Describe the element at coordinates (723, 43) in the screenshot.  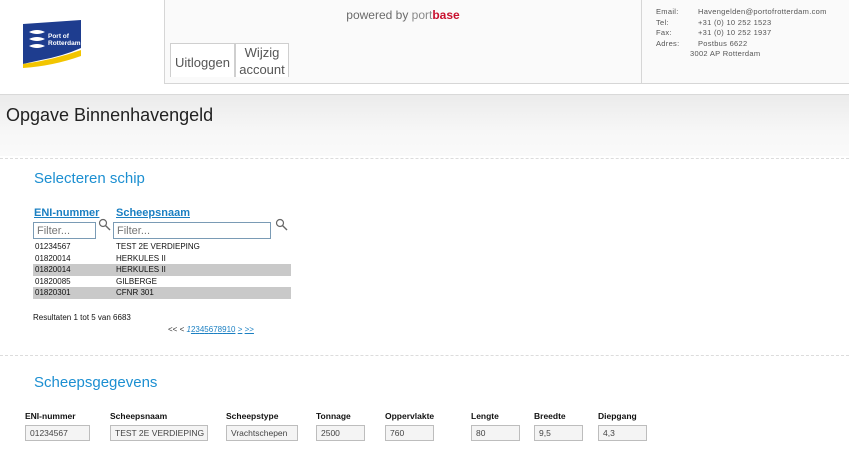
I see `adres-value-1: Postbus 6622` at that location.